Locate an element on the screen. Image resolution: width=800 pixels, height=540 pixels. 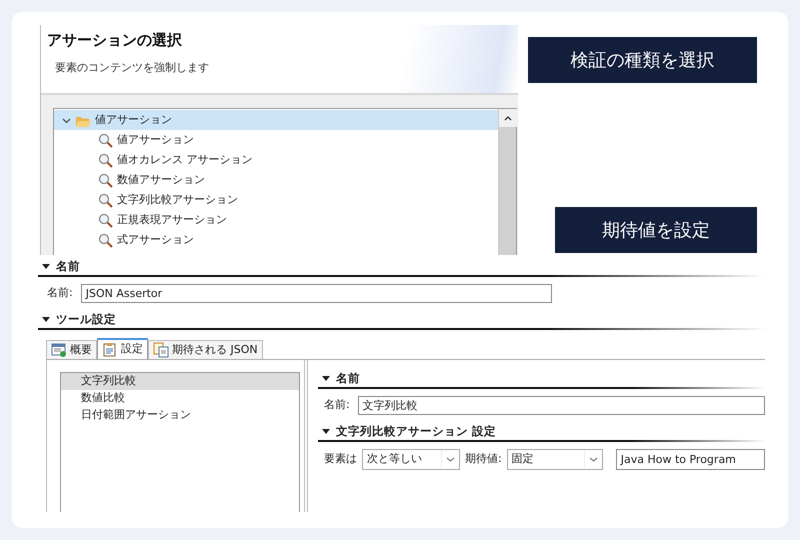
element-label: 要素は is located at coordinates (340, 459).